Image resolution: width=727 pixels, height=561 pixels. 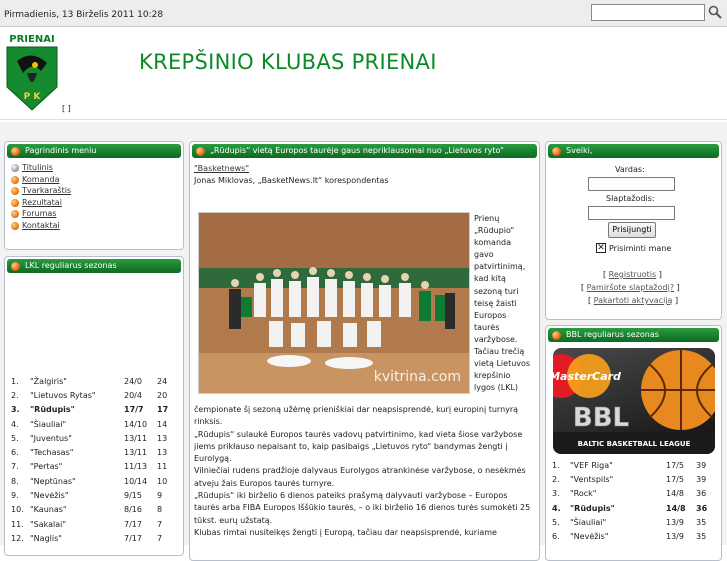 I want to click on forgot-password-link: Pamiršote slaptažodį?, so click(x=630, y=287).